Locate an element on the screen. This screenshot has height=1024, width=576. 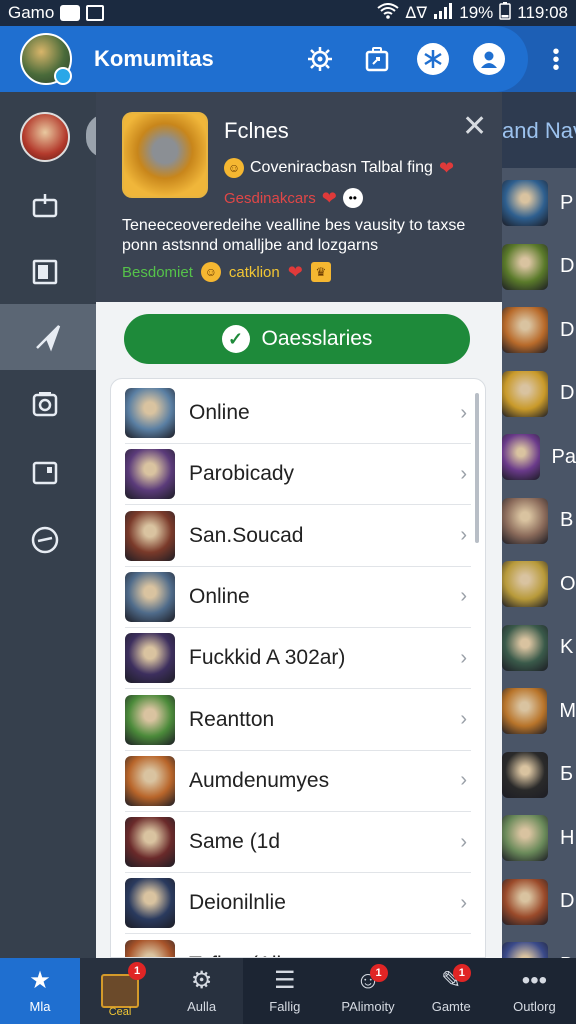
nav-item-palimoity: ☺ 1 PAlimoity is located at coordinates (367, 991).